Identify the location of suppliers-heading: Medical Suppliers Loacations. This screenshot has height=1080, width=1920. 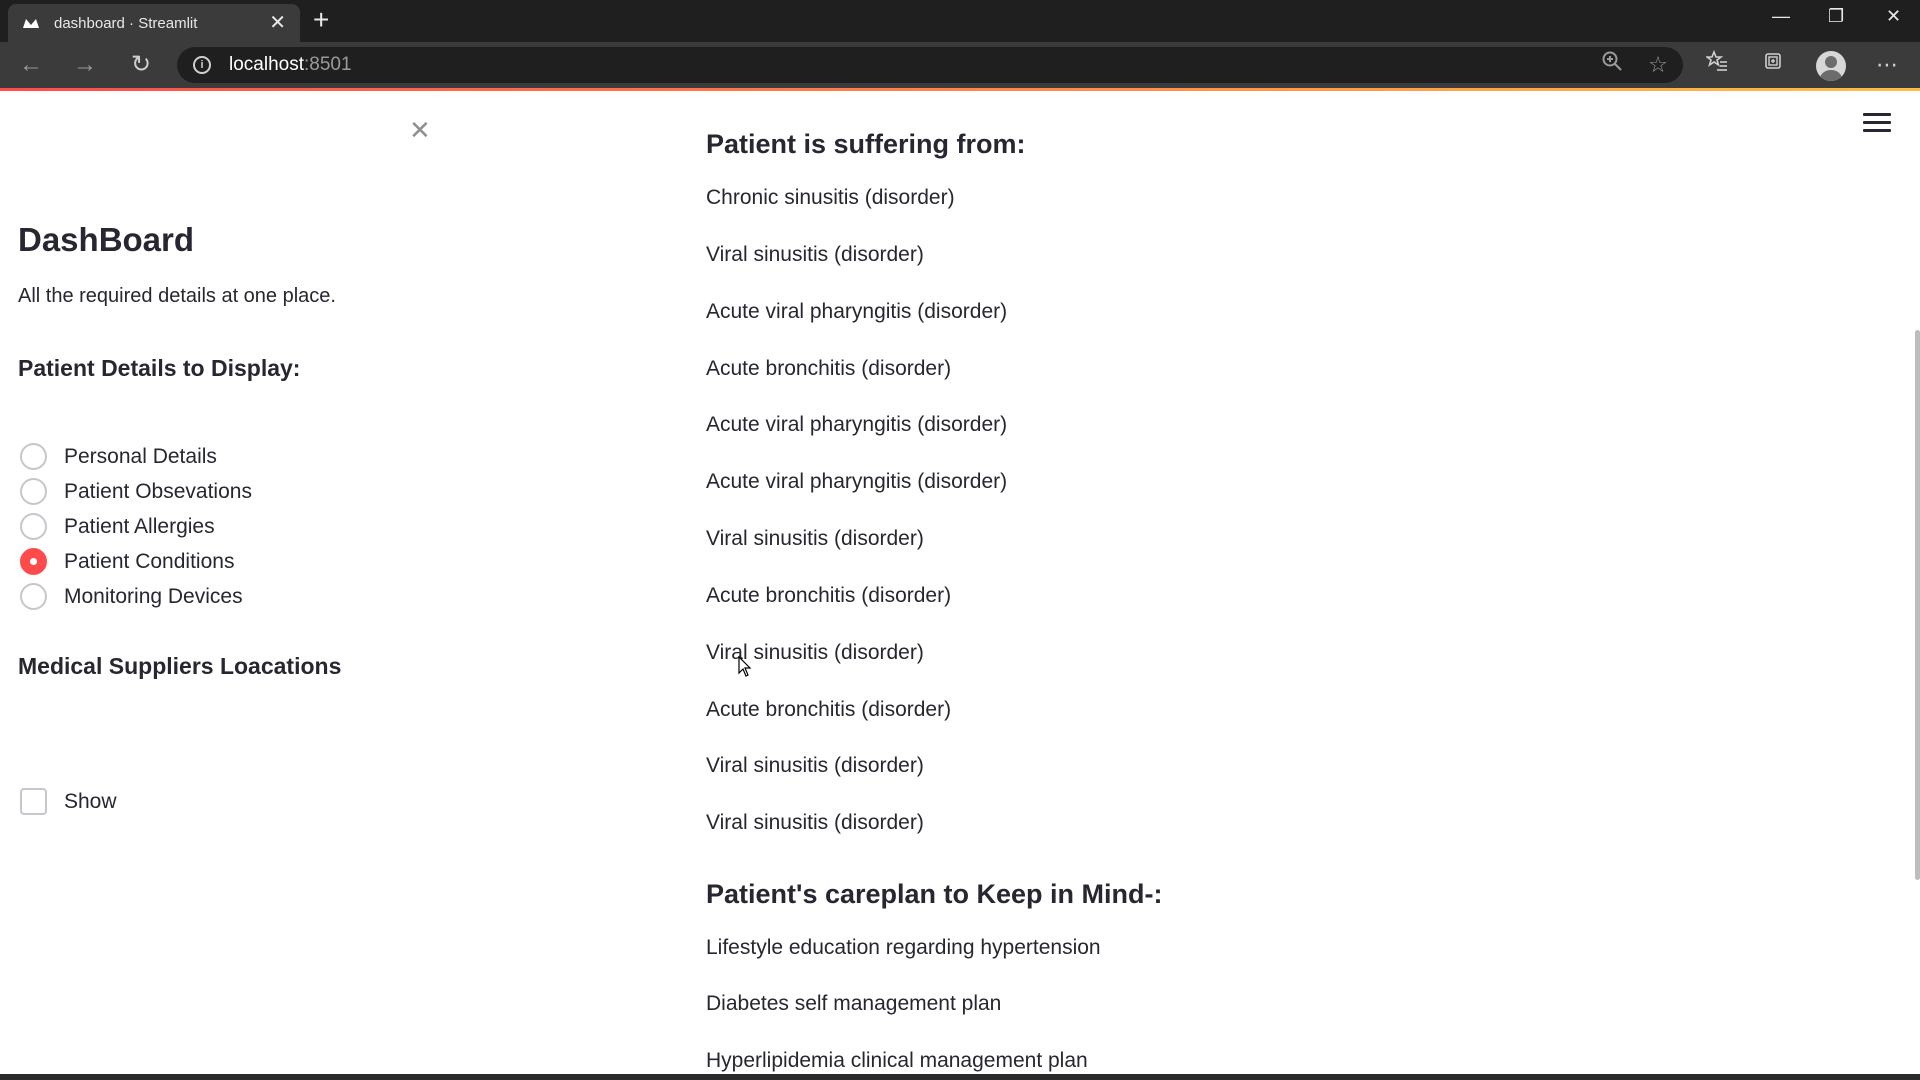
(180, 666).